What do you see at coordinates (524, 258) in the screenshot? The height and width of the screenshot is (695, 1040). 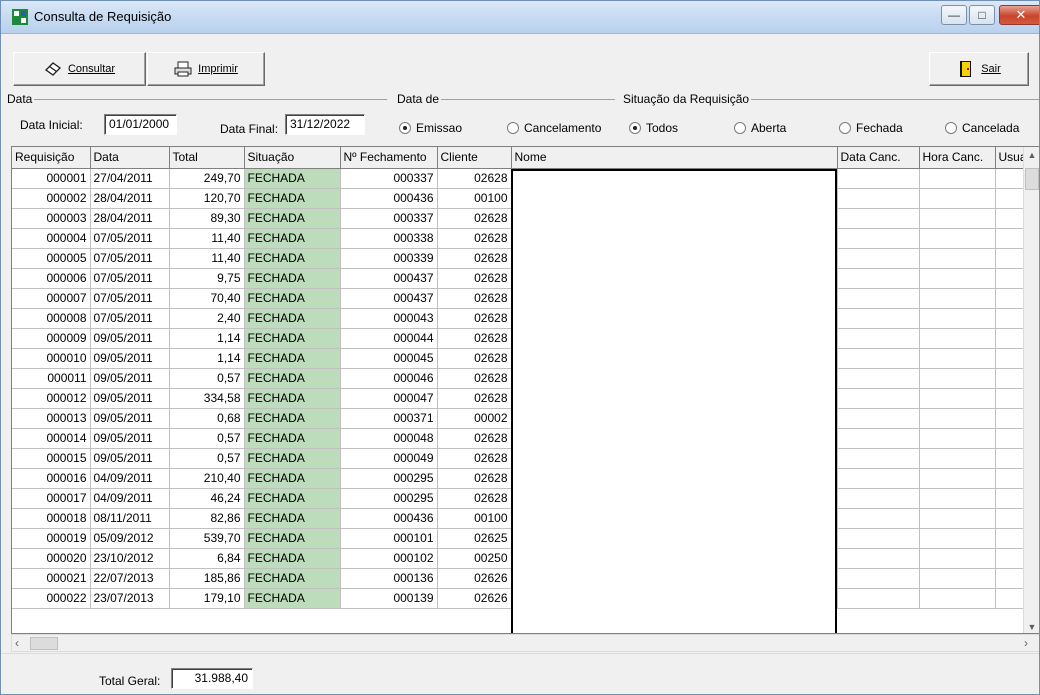 I see `table-row: 000005 07/05/2011 11,40 FECHADA 000339 02628` at bounding box center [524, 258].